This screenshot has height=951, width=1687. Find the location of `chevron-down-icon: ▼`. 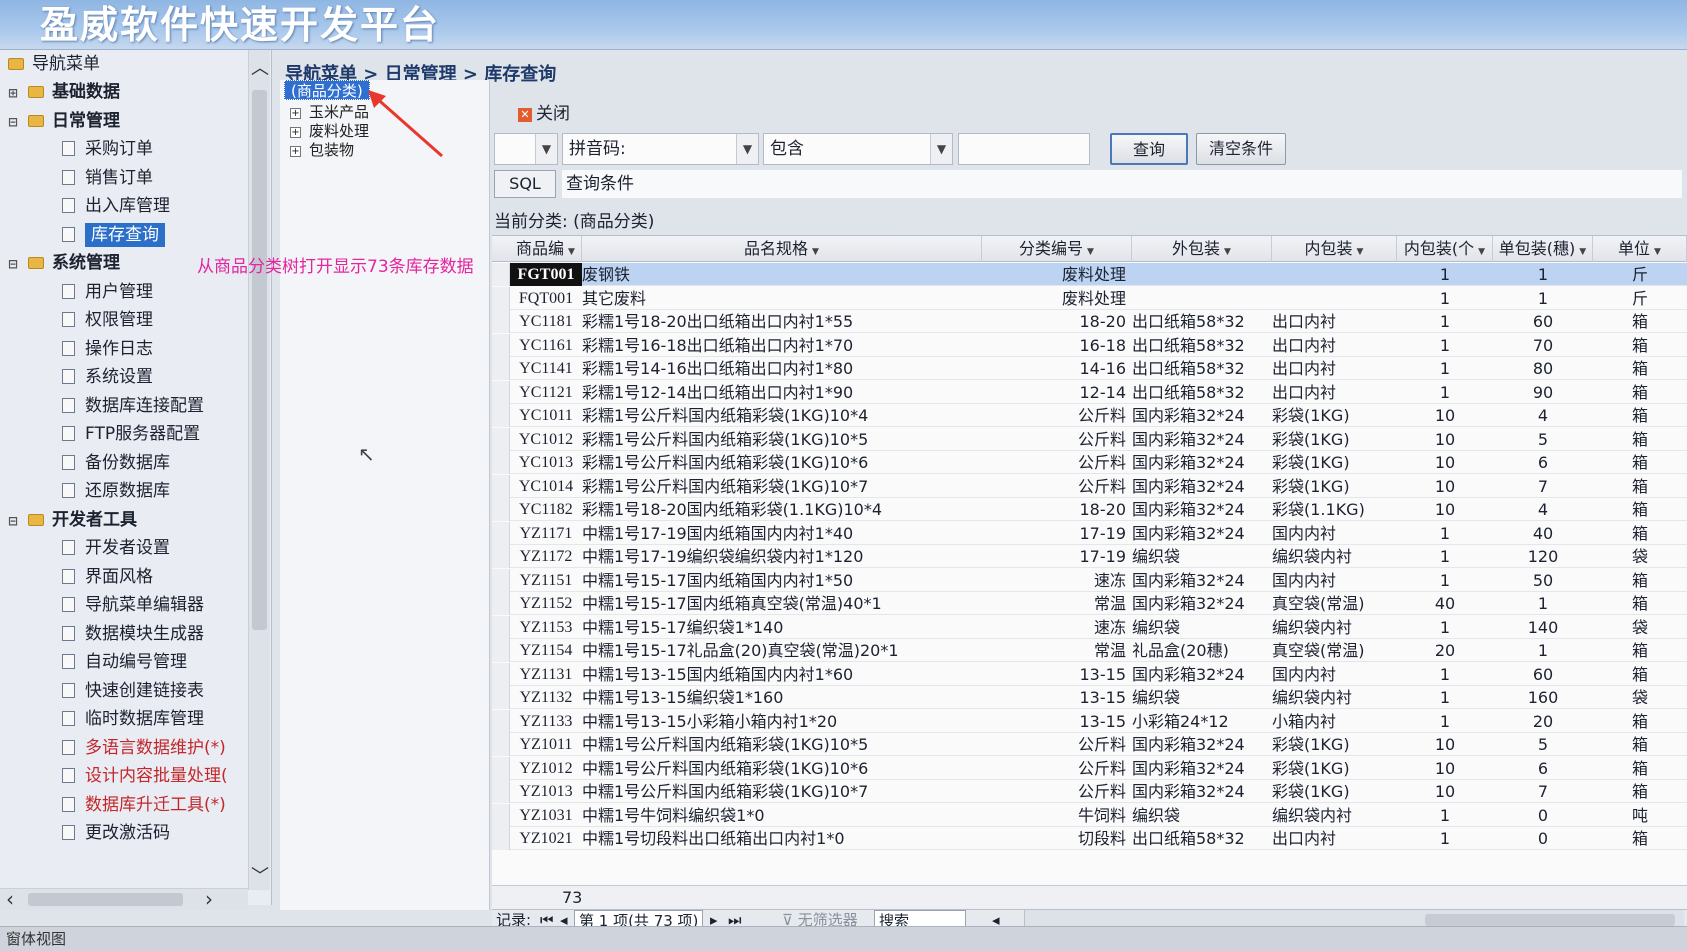

chevron-down-icon: ▼ is located at coordinates (747, 149).